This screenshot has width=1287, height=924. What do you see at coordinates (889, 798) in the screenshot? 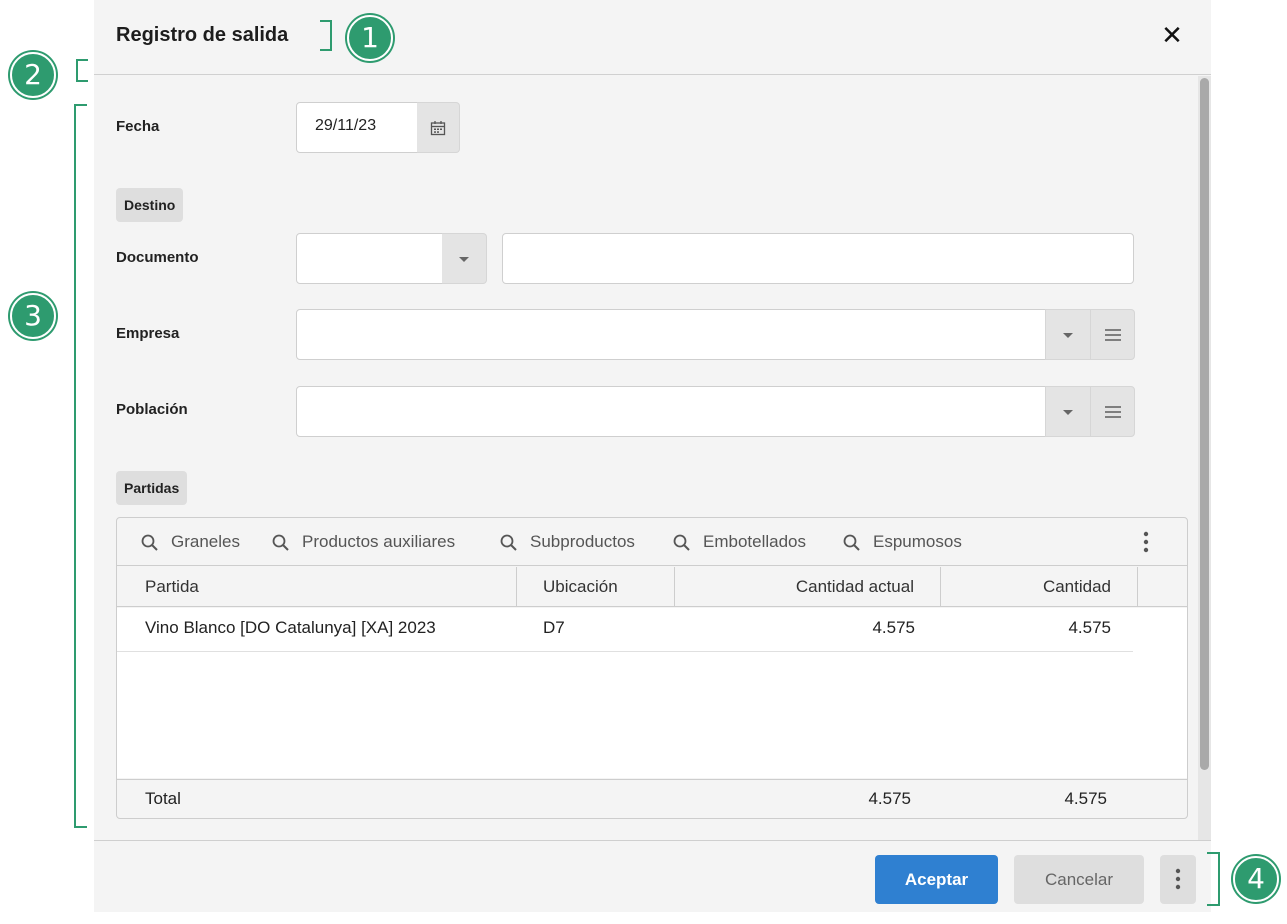
I see `total-cantidad-actual: 4.575` at bounding box center [889, 798].